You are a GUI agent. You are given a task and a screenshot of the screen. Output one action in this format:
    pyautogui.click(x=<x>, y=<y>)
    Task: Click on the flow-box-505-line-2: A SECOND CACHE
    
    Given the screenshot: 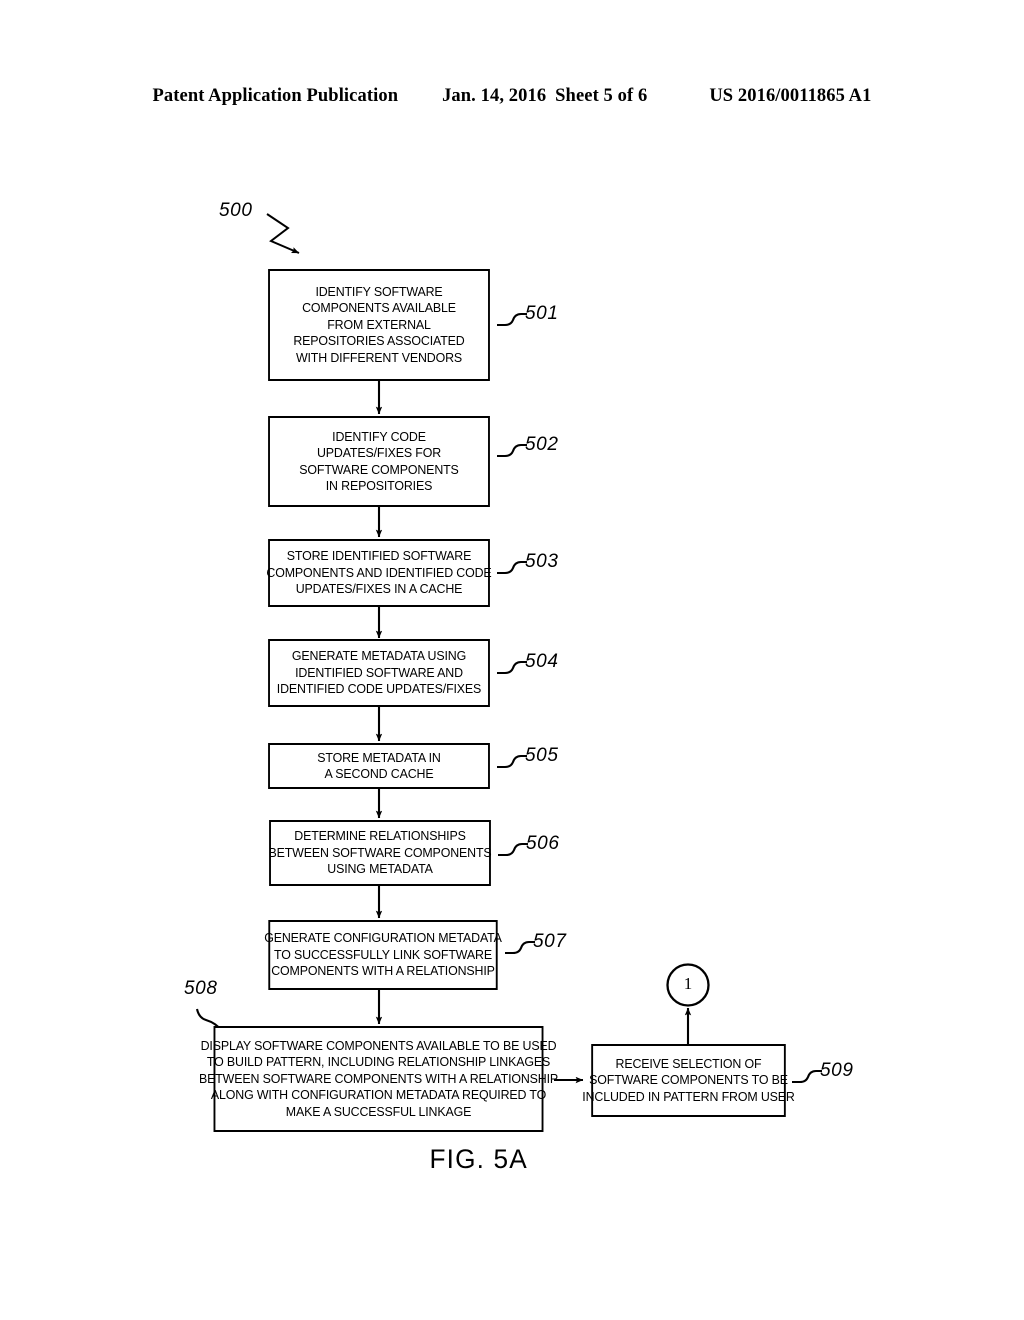 What is the action you would take?
    pyautogui.click(x=379, y=773)
    